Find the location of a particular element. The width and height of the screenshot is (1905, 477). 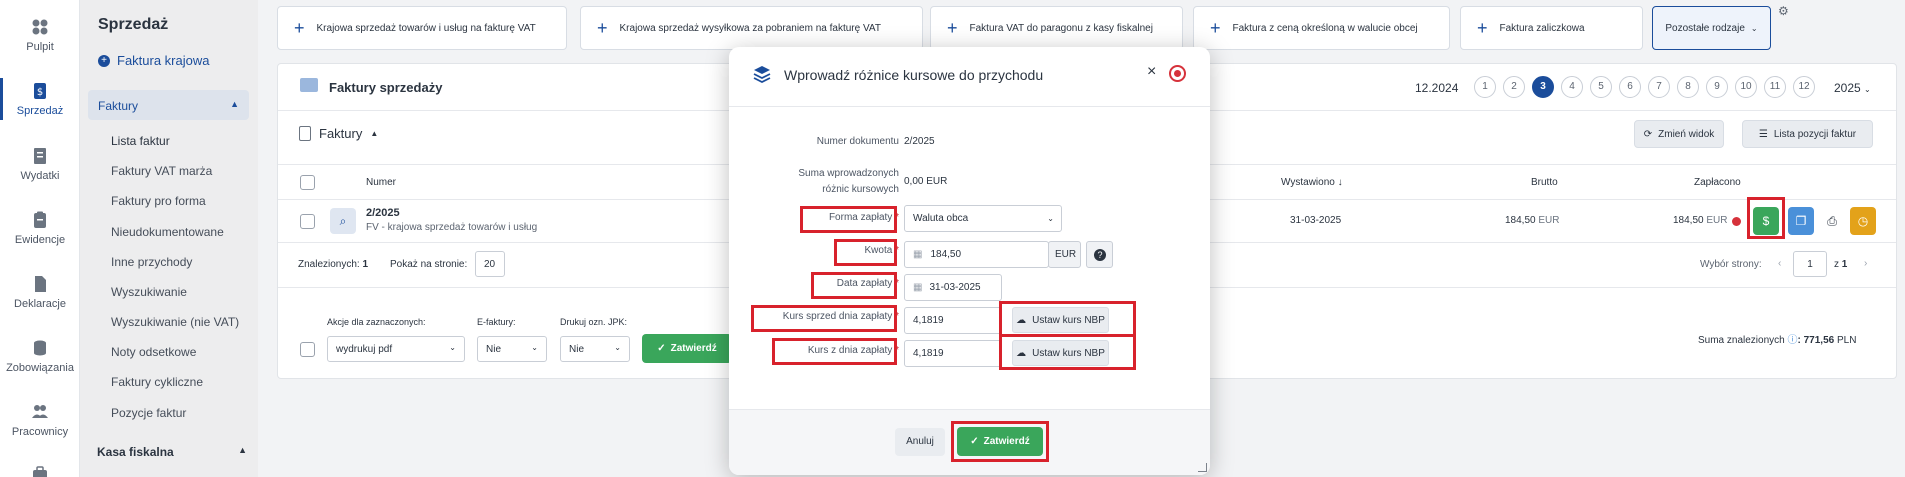

modal-footer: Anuluj ✓ Zatwierdź is located at coordinates (969, 442).